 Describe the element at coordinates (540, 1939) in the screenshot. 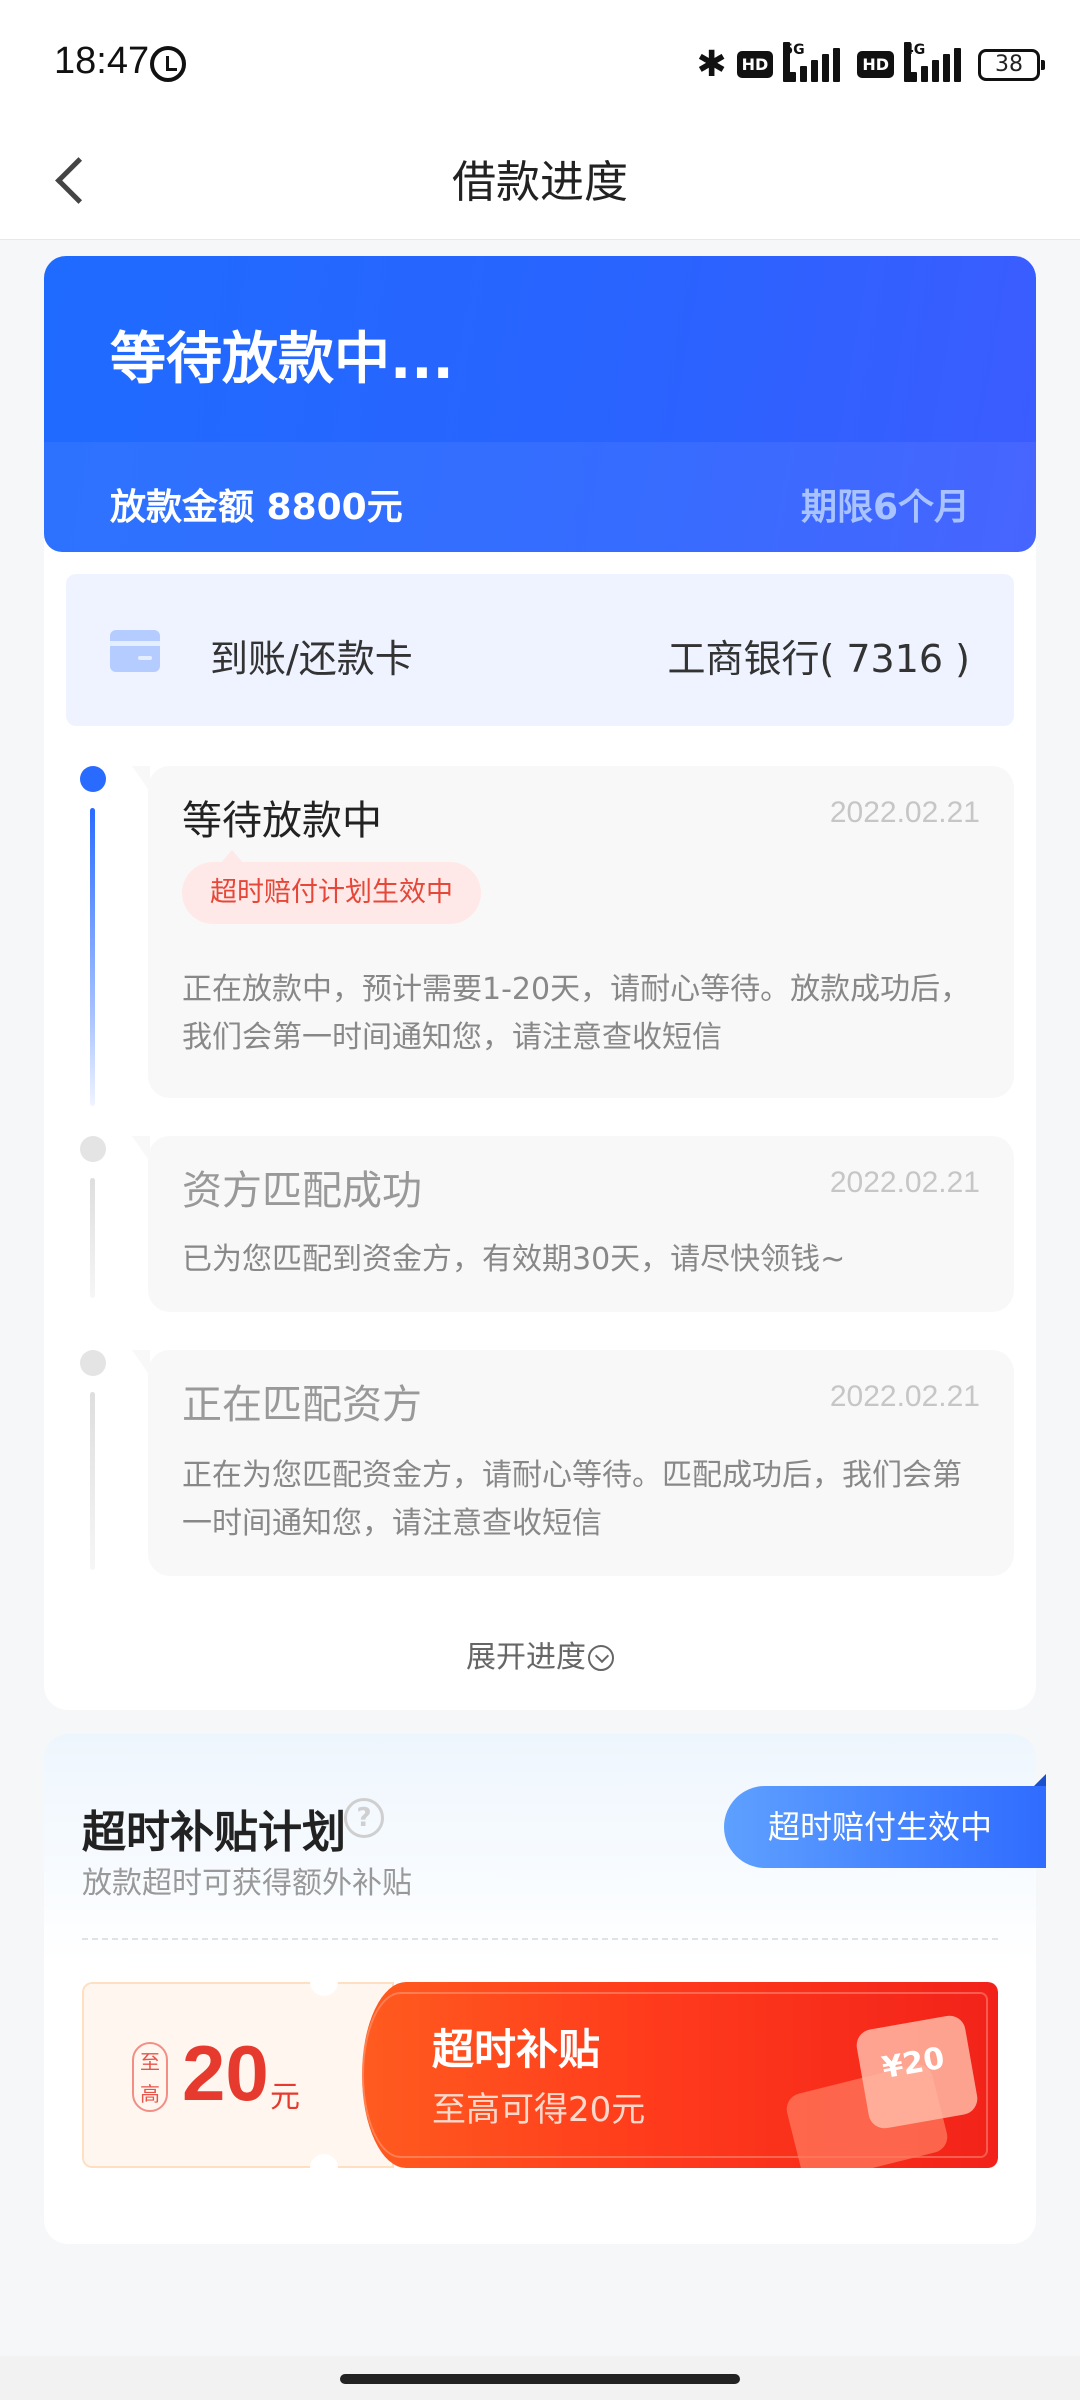

I see `divider` at that location.